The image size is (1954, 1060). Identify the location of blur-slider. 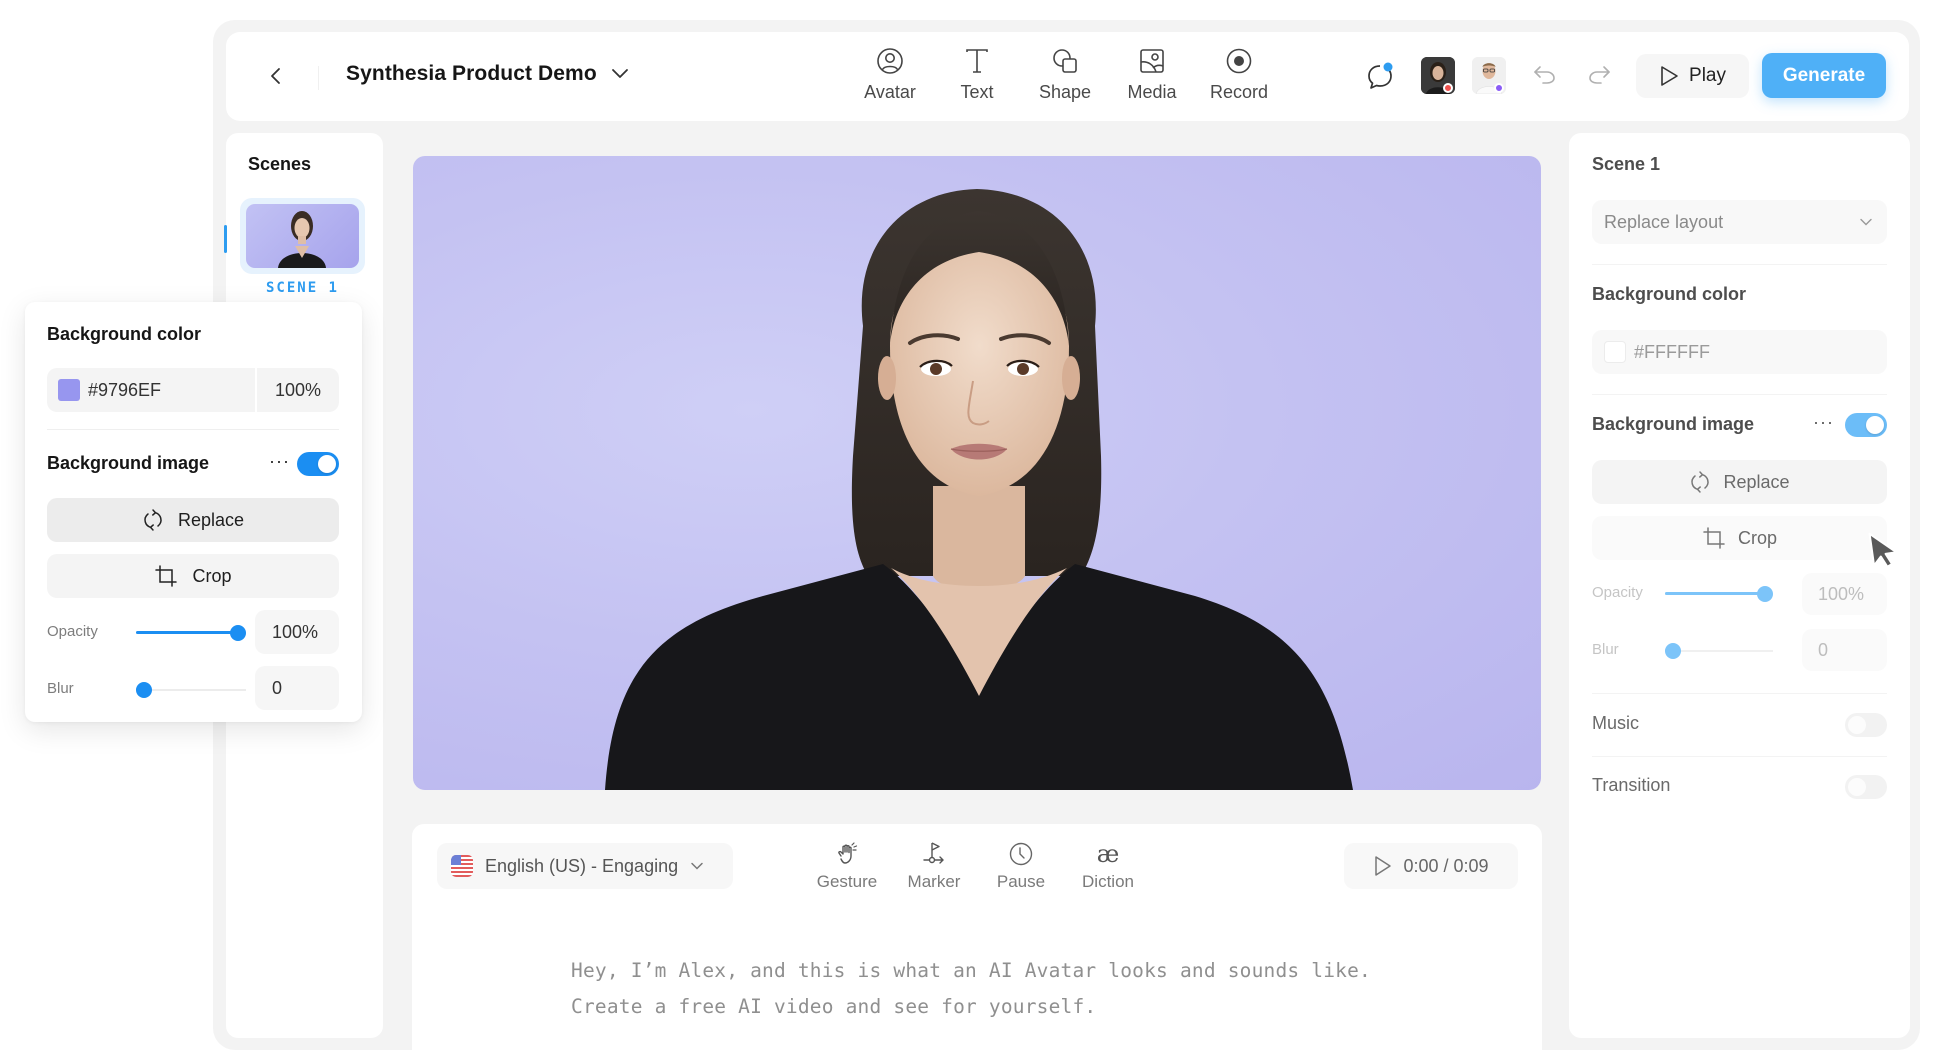
(1719, 651).